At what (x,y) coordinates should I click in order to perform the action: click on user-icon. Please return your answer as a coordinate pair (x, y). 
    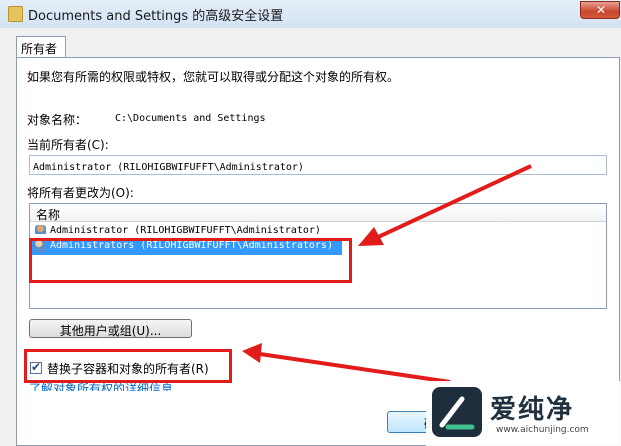
    Looking at the image, I should click on (40, 229).